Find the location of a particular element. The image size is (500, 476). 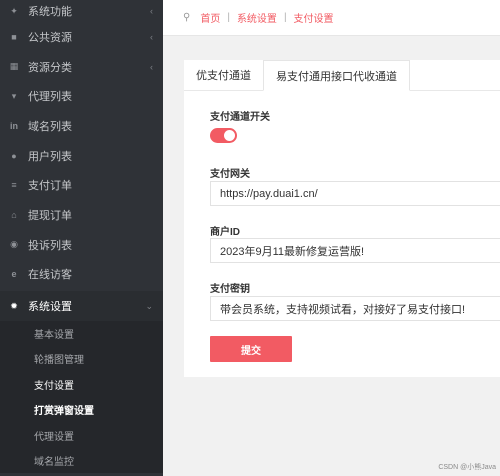

settings-icon: ✹ is located at coordinates (14, 305).